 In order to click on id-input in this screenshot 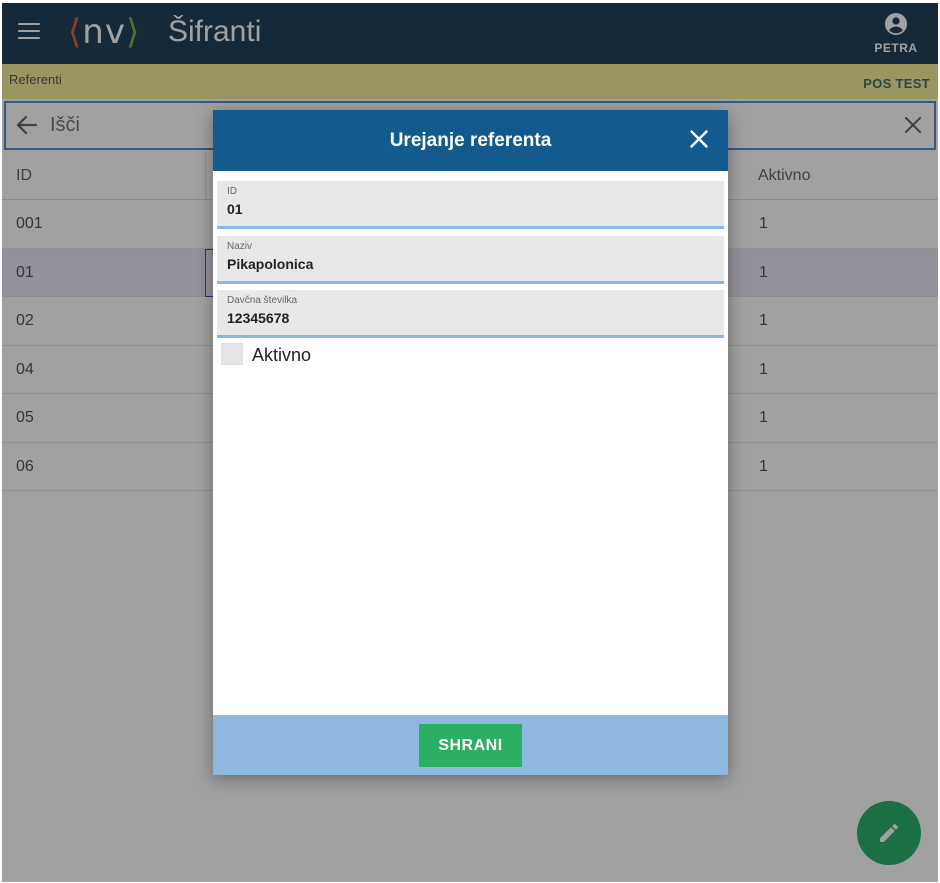, I will do `click(467, 209)`.